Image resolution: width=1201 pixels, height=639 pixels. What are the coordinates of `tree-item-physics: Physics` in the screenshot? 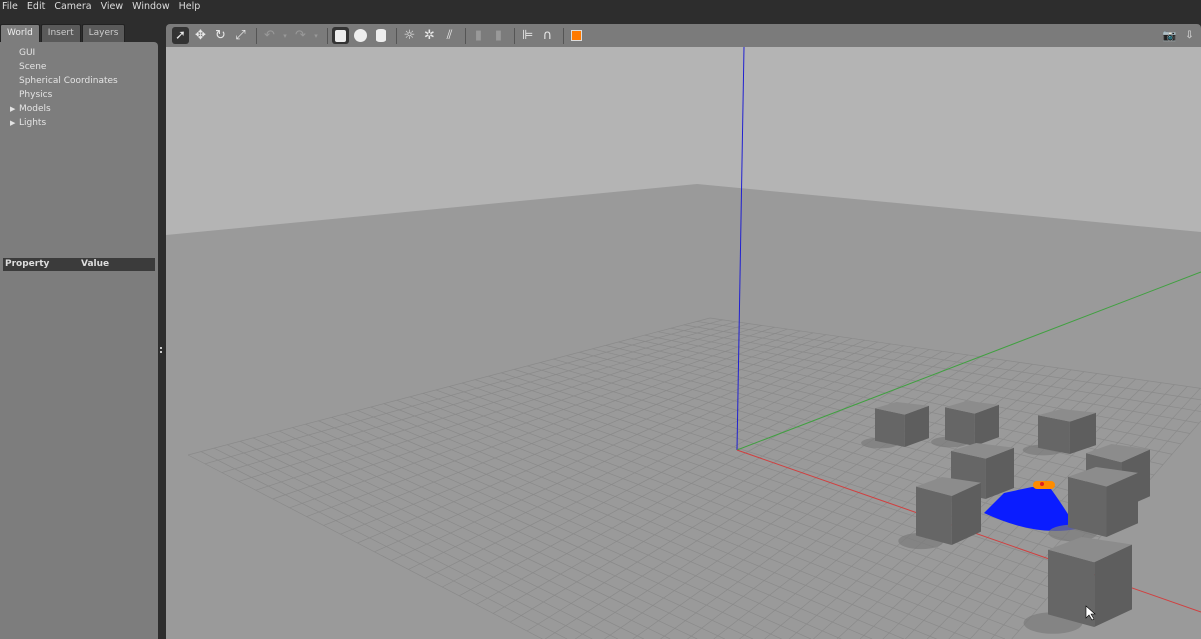 It's located at (79, 95).